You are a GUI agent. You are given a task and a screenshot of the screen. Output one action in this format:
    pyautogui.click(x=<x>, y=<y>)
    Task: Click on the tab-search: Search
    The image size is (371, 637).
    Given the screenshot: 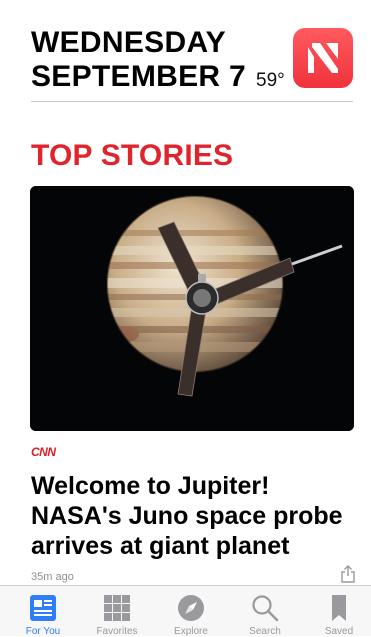 What is the action you would take?
    pyautogui.click(x=265, y=611)
    